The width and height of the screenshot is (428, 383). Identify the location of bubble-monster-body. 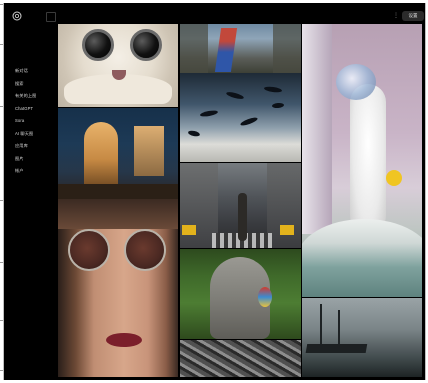
(368, 159).